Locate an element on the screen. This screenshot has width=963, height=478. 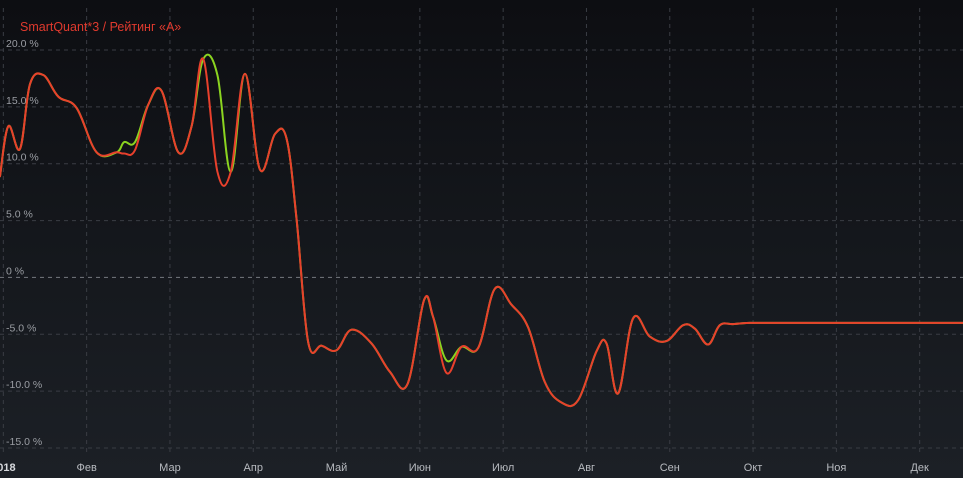
x-tick-label: Дек is located at coordinates (919, 468).